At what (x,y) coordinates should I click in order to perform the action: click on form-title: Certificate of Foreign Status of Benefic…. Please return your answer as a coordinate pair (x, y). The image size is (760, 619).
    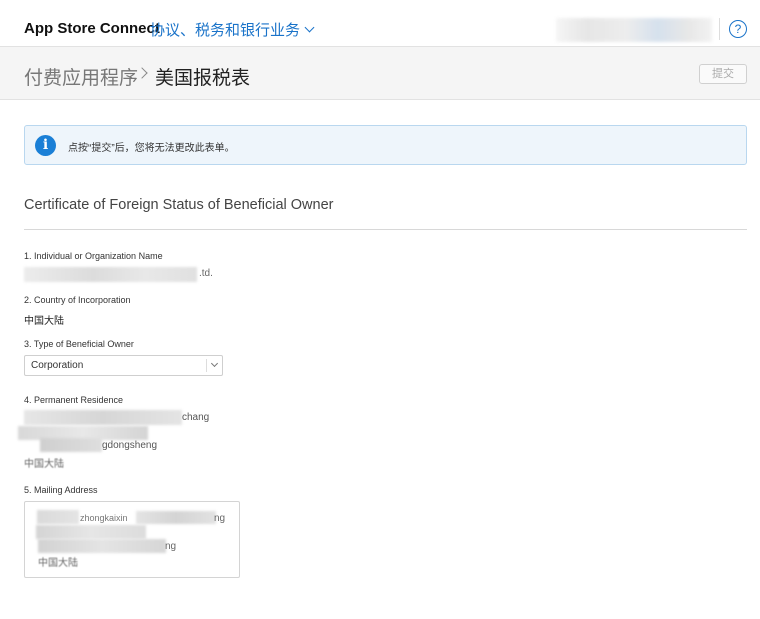
    Looking at the image, I should click on (179, 205).